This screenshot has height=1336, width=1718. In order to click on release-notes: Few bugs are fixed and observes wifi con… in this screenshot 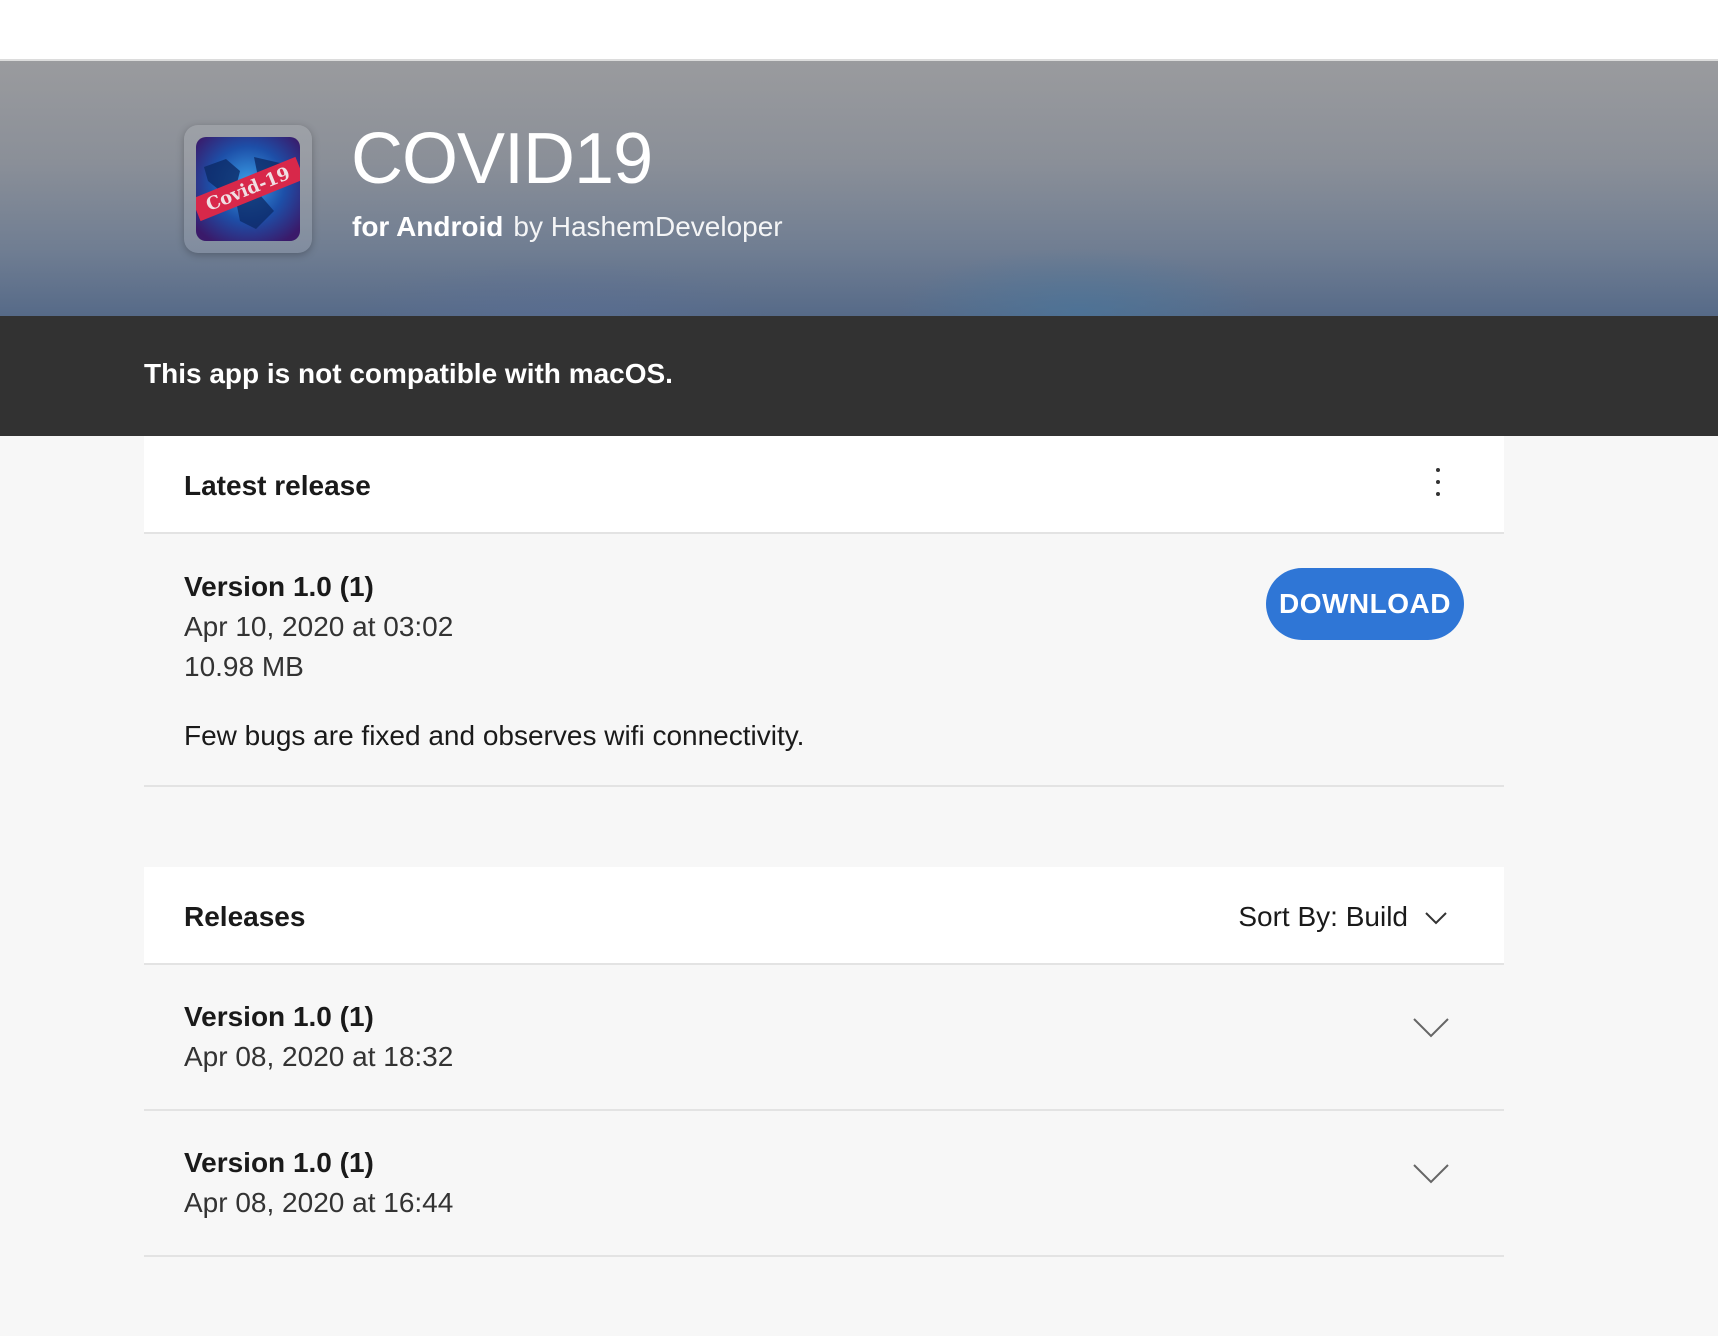, I will do `click(494, 735)`.